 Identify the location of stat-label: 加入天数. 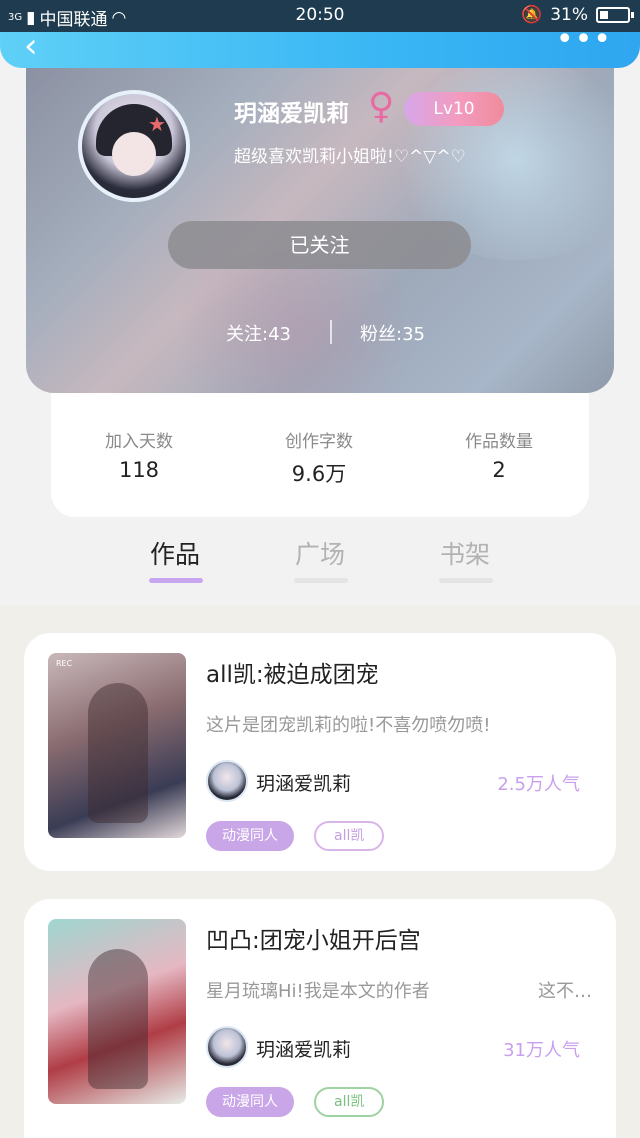
(139, 442).